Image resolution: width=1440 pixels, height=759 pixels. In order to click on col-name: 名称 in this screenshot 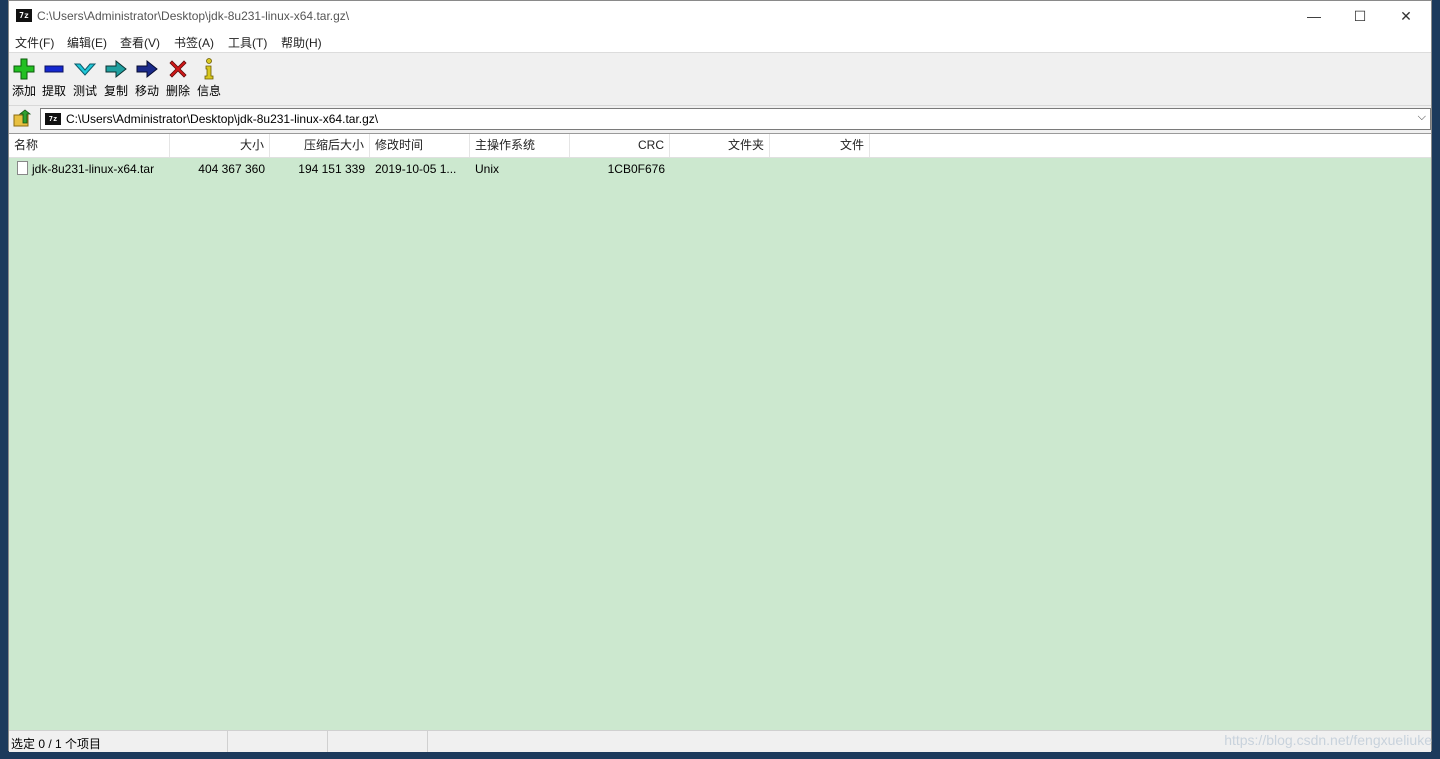, I will do `click(89, 145)`.